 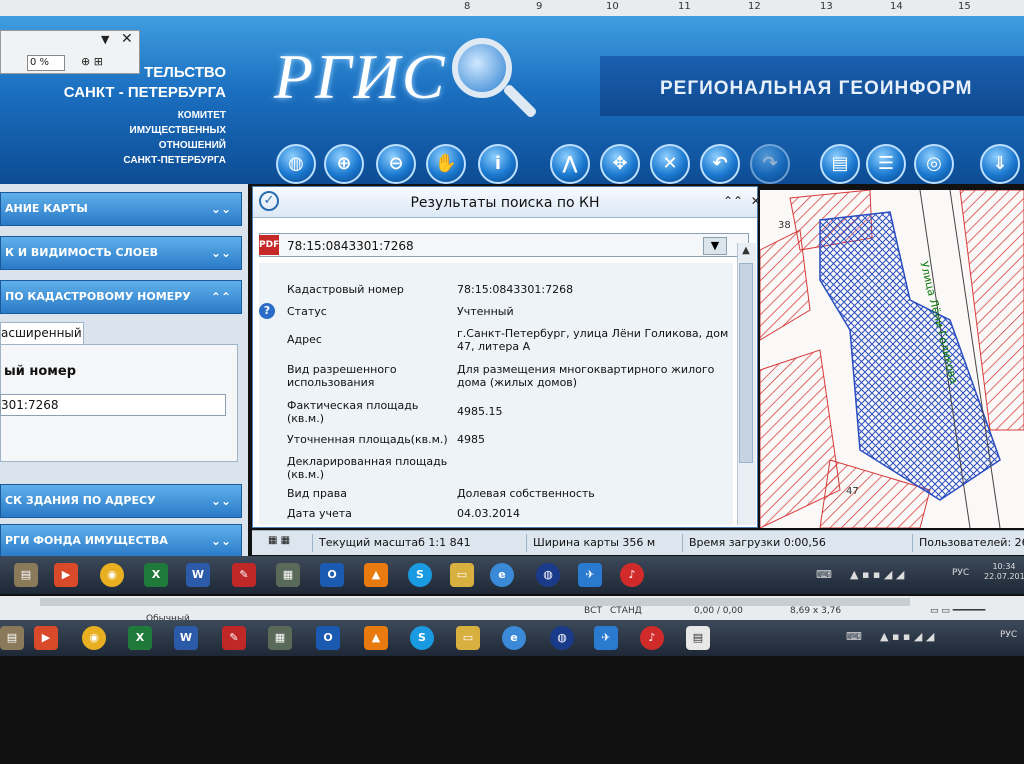 What do you see at coordinates (520, 101) in the screenshot?
I see `magnifier-handle-icon` at bounding box center [520, 101].